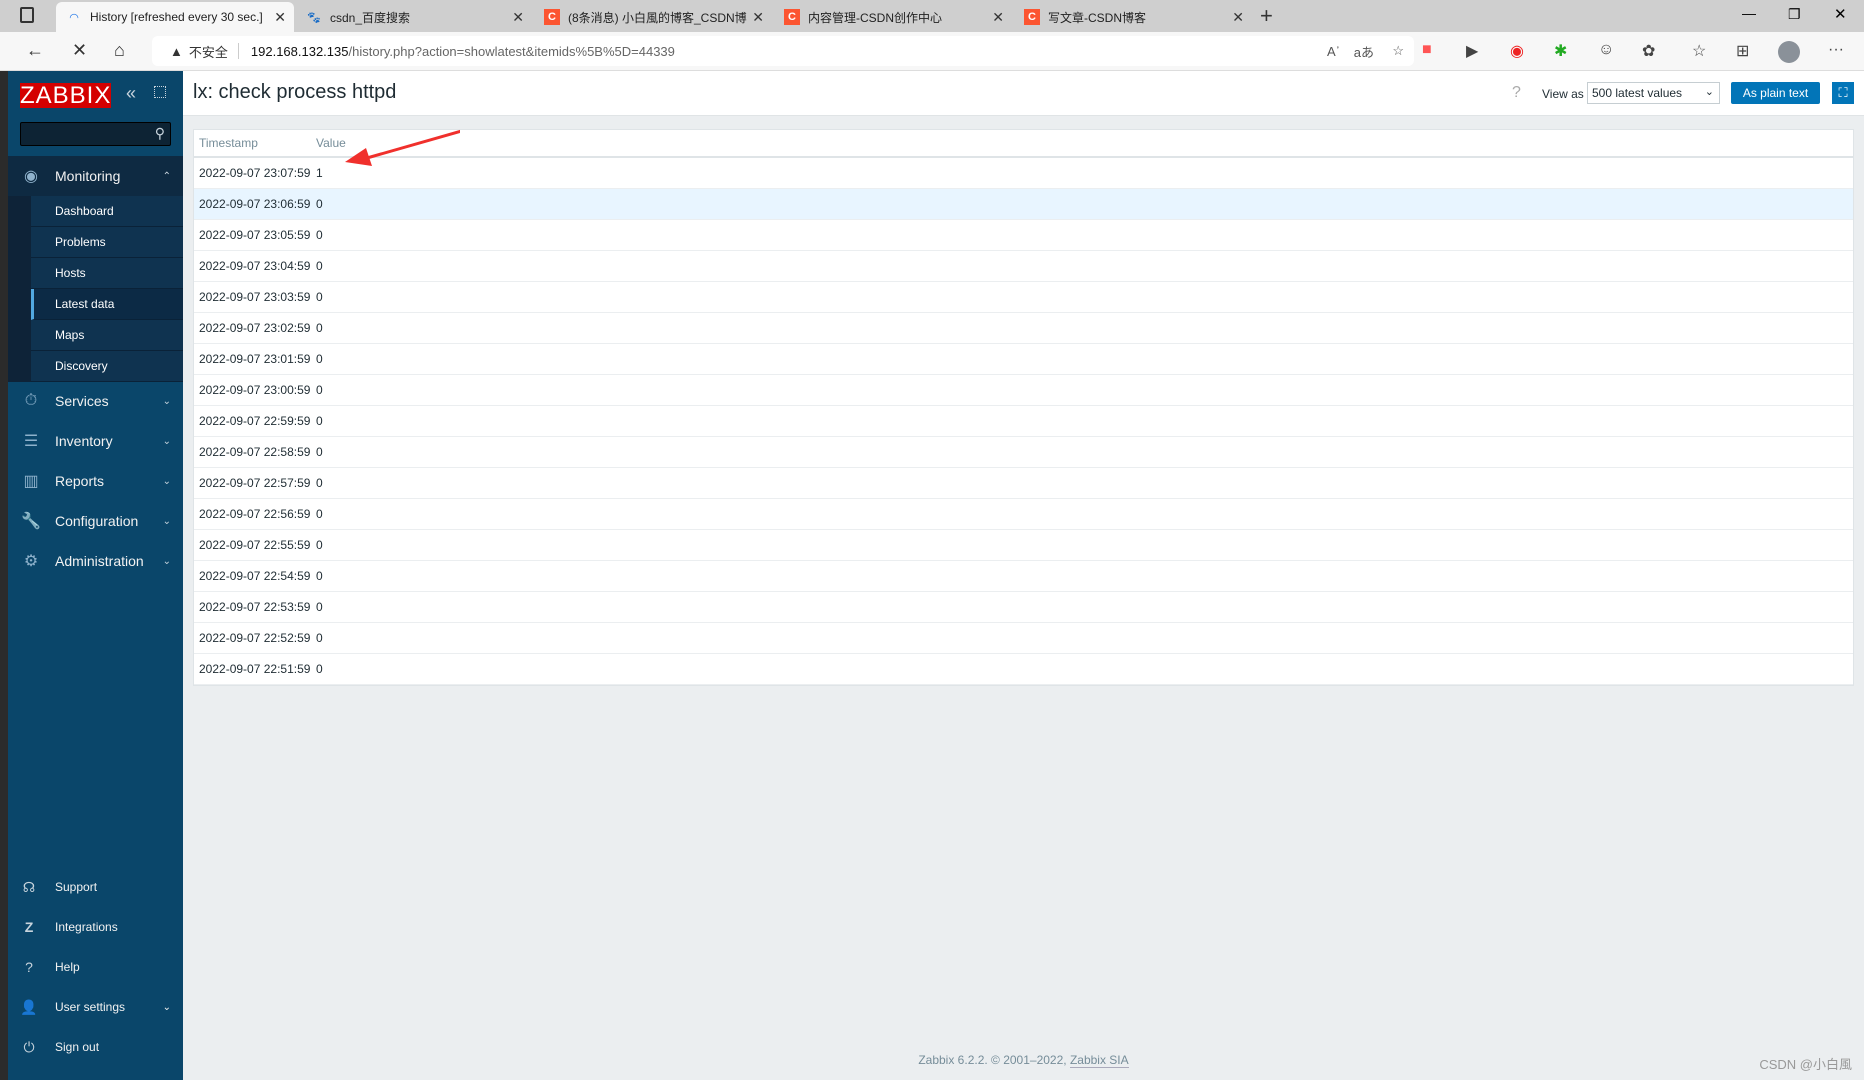  What do you see at coordinates (29, 1046) in the screenshot?
I see `power-icon: ⏻` at bounding box center [29, 1046].